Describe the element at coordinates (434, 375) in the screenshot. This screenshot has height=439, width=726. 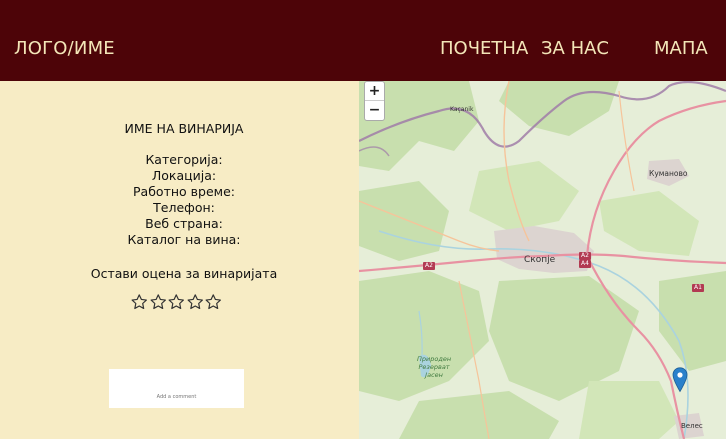
I see `map-label-reserve-line3: Јасен` at that location.